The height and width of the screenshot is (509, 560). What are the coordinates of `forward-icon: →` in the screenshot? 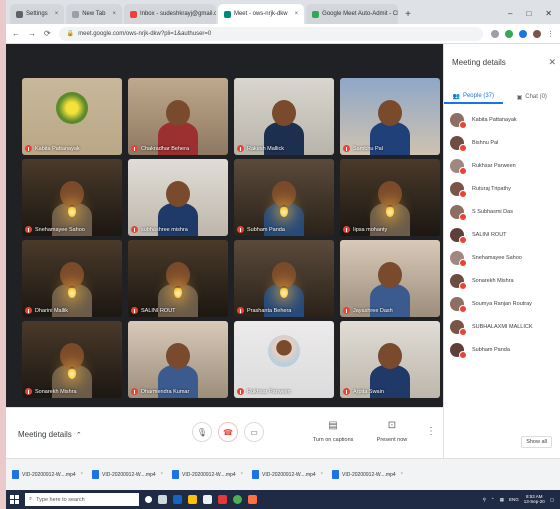 It's located at (32, 33).